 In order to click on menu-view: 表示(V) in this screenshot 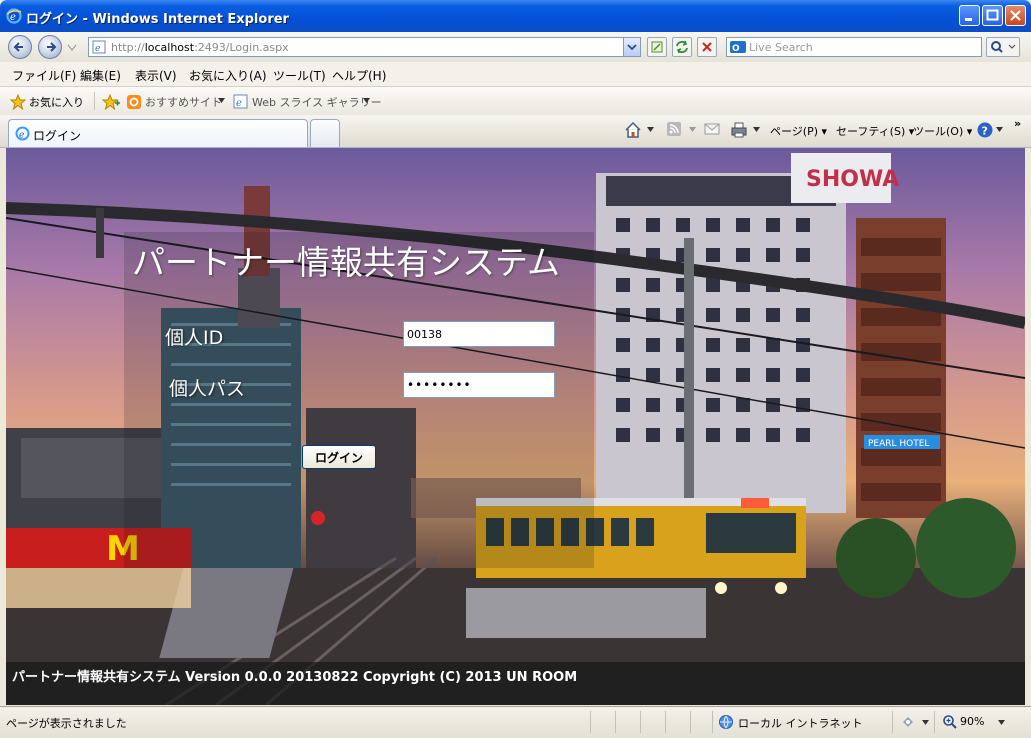, I will do `click(156, 75)`.